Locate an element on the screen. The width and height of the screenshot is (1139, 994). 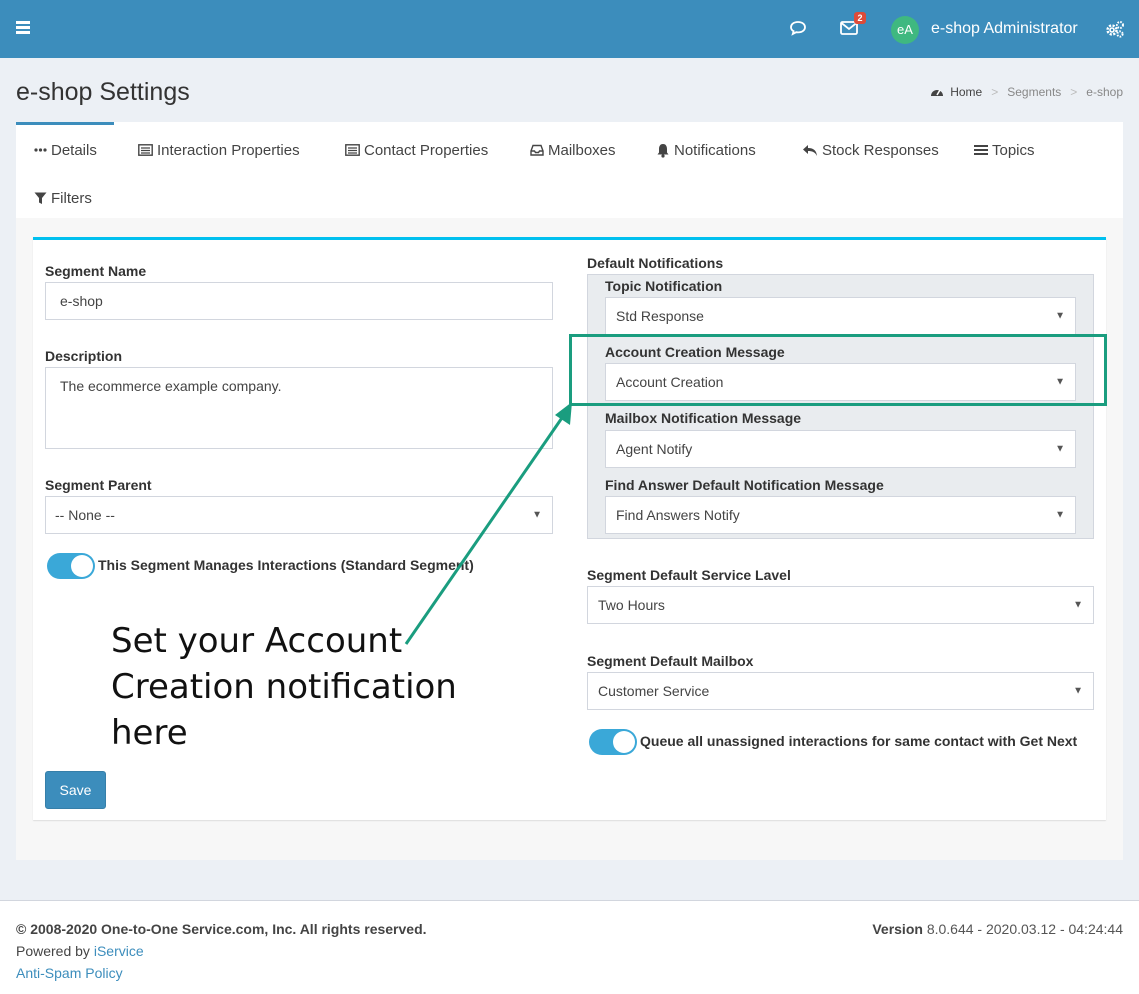
breadcrumb: Home > Segments > e-shop is located at coordinates (1026, 92).